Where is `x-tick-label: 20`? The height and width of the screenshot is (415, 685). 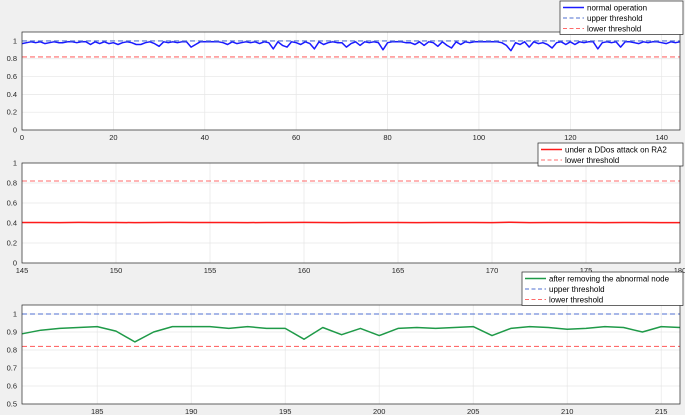 x-tick-label: 20 is located at coordinates (113, 137).